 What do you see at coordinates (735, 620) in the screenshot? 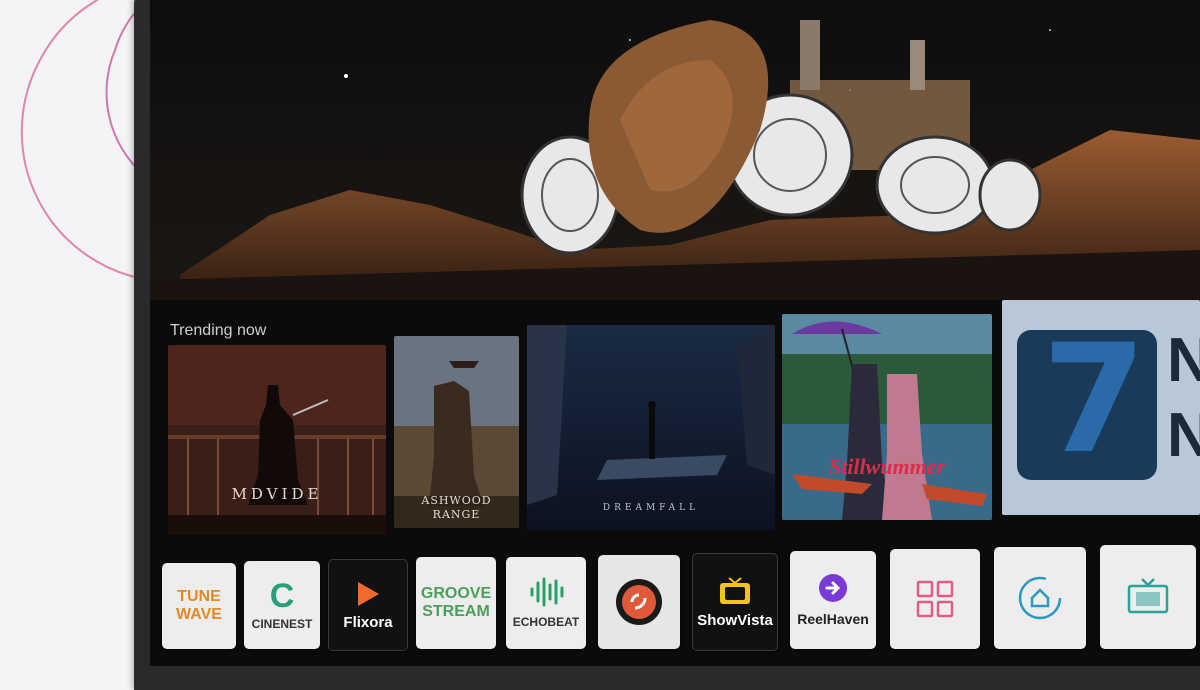
I see `app-label: ShowVista` at bounding box center [735, 620].